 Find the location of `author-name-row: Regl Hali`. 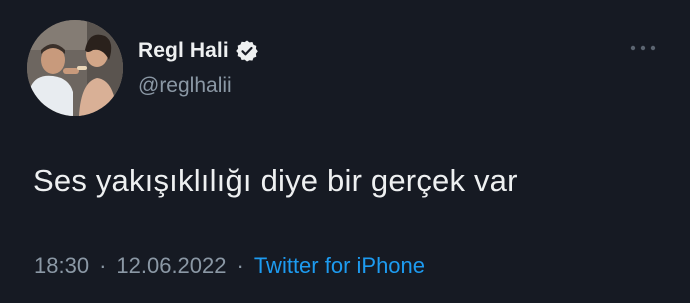

author-name-row: Regl Hali is located at coordinates (198, 51).